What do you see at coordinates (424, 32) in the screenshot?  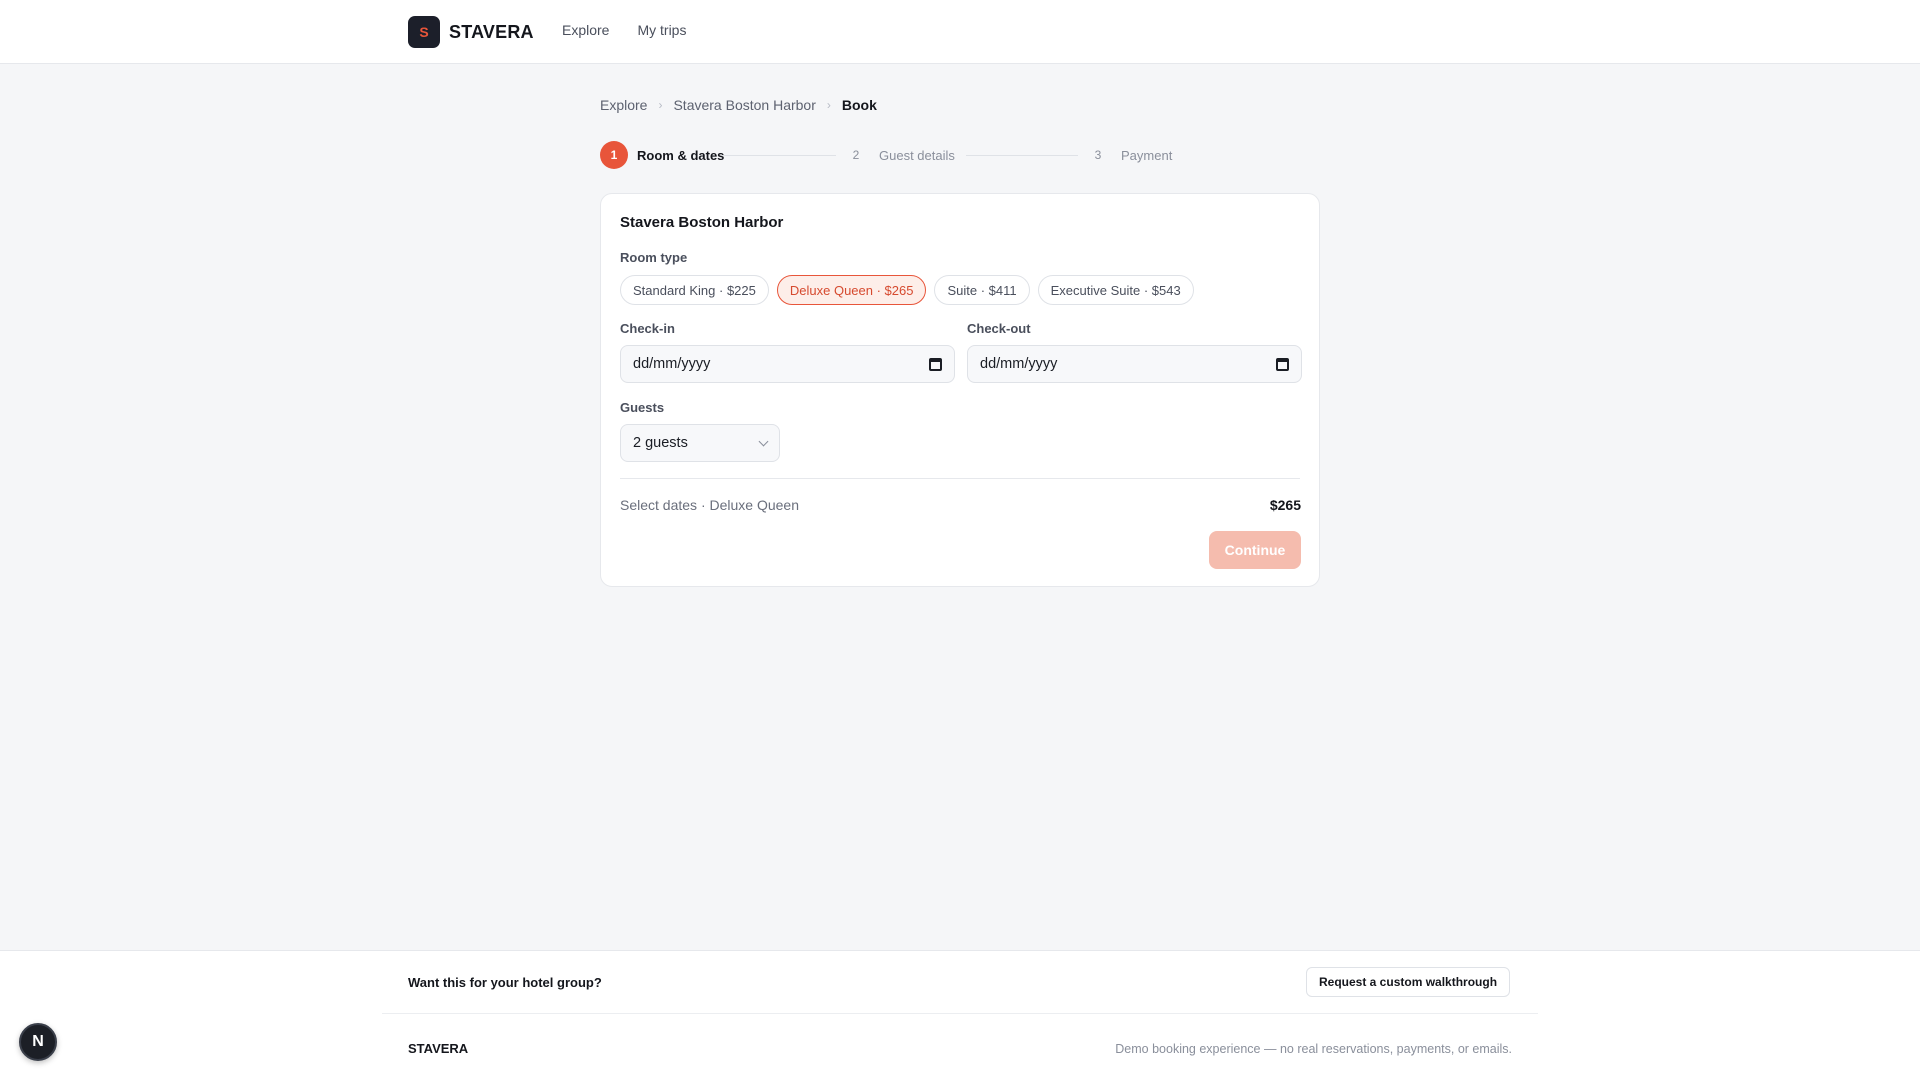 I see `logo-mark-icon: S` at bounding box center [424, 32].